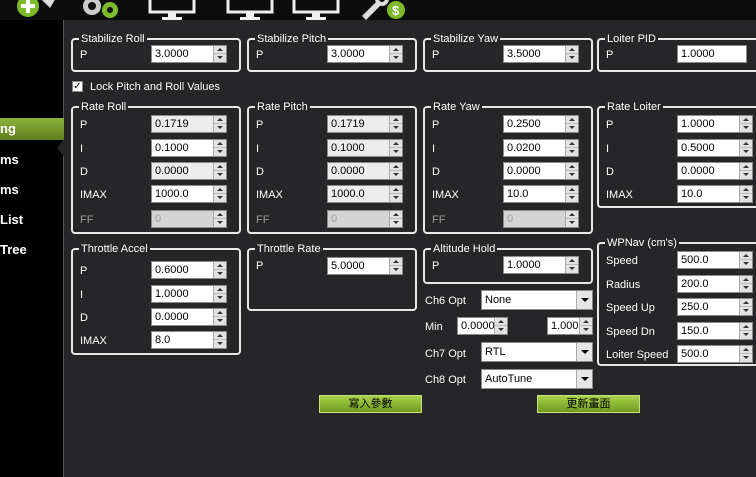  Describe the element at coordinates (715, 194) in the screenshot. I see `rate-loiter-imax-input: 10.0` at that location.